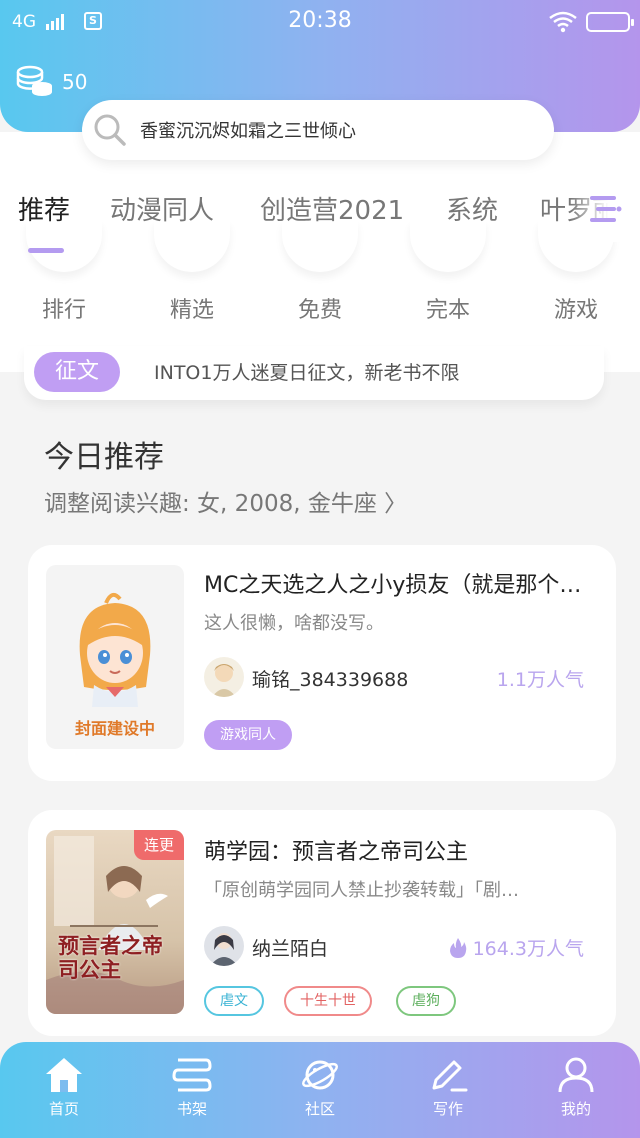  What do you see at coordinates (394, 947) in the screenshot?
I see `author-row: 纳兰陌白 164.3万人气` at bounding box center [394, 947].